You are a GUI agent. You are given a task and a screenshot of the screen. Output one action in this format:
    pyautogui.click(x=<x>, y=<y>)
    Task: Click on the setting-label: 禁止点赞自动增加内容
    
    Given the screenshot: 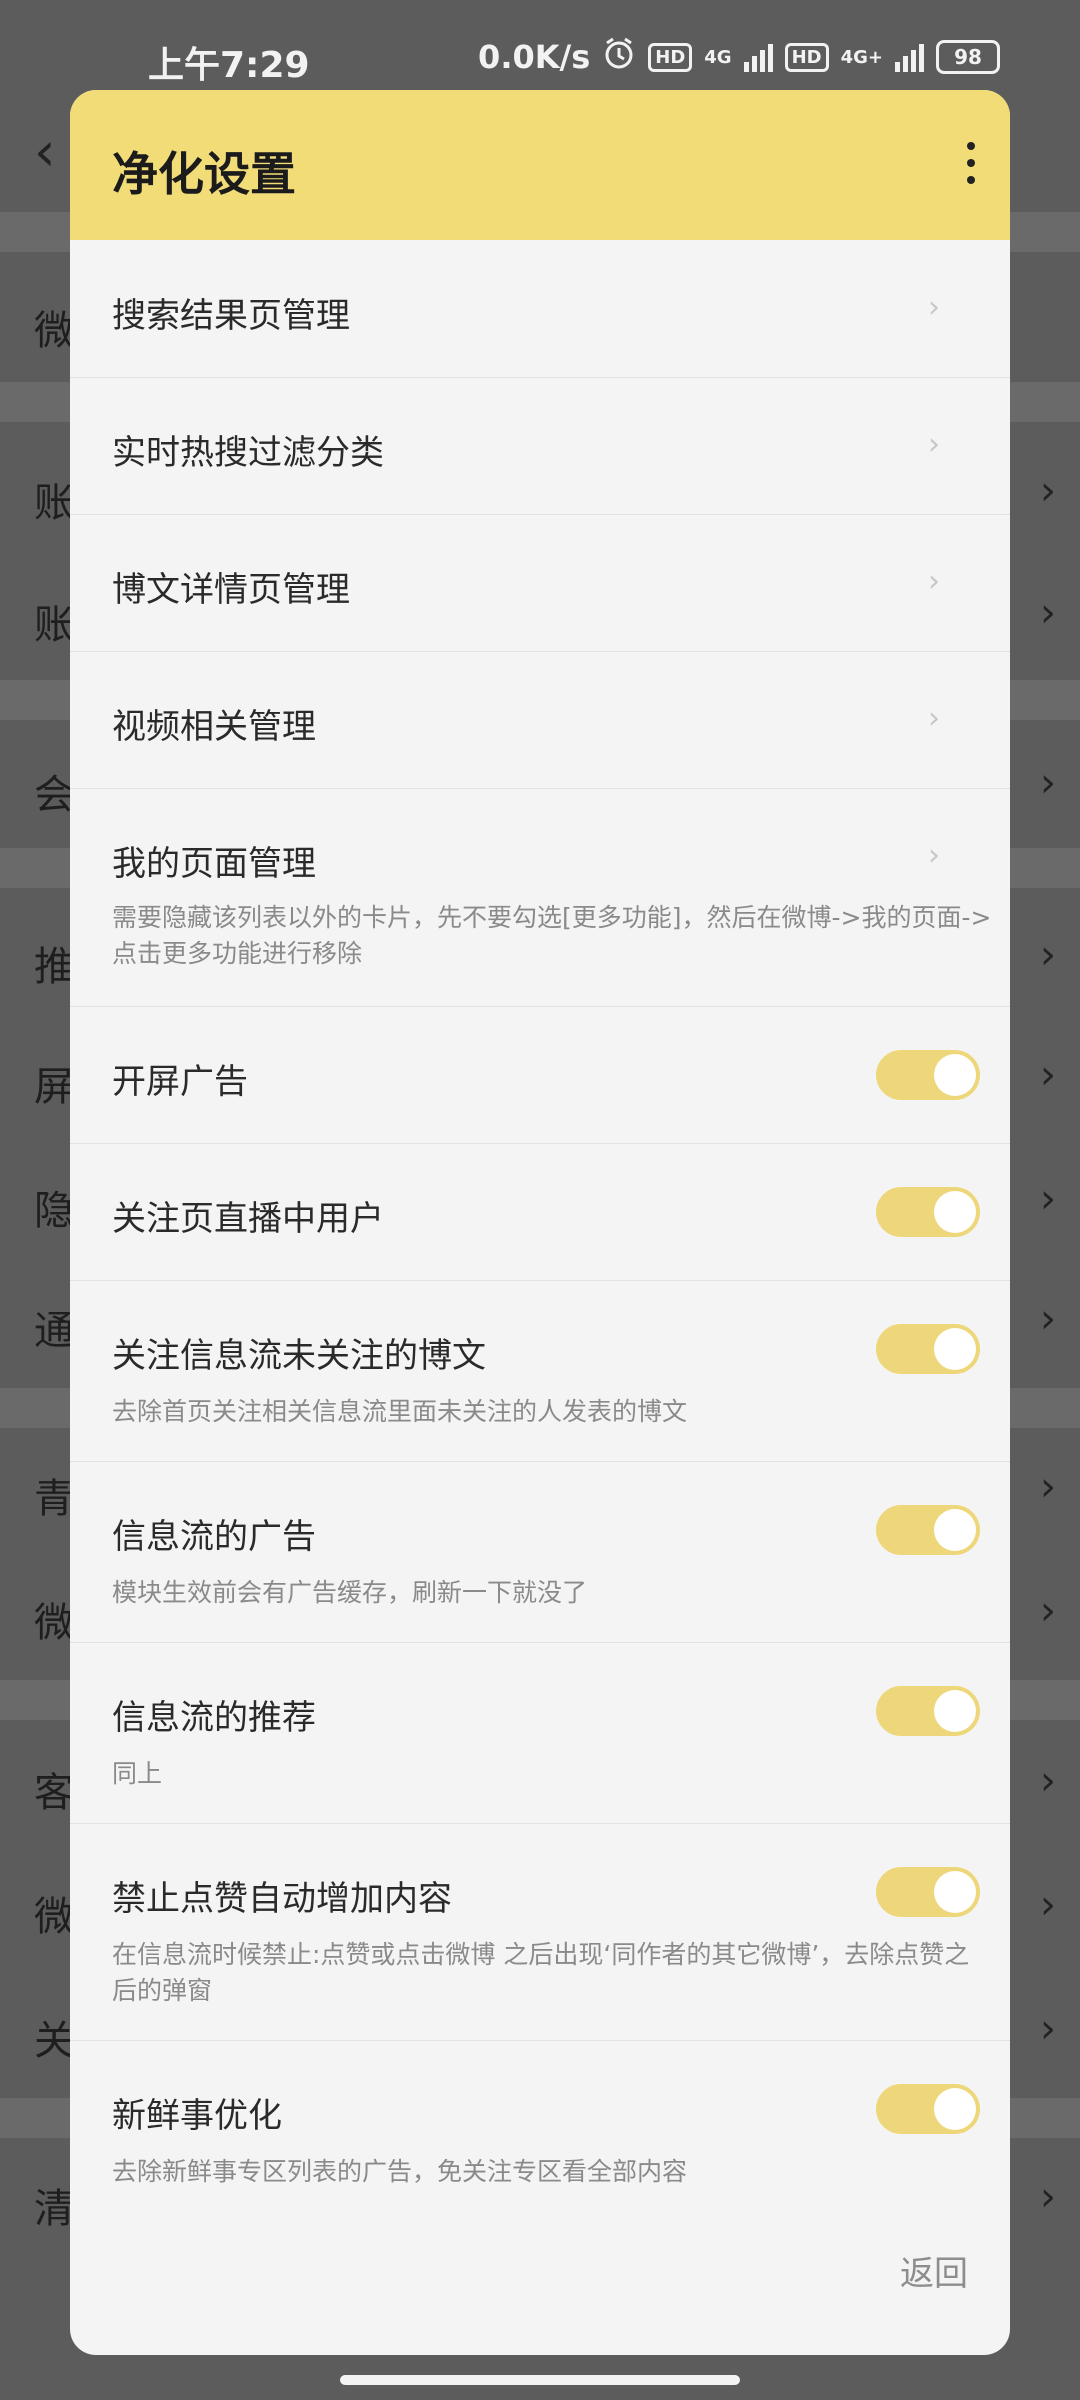 What is the action you would take?
    pyautogui.click(x=282, y=1899)
    